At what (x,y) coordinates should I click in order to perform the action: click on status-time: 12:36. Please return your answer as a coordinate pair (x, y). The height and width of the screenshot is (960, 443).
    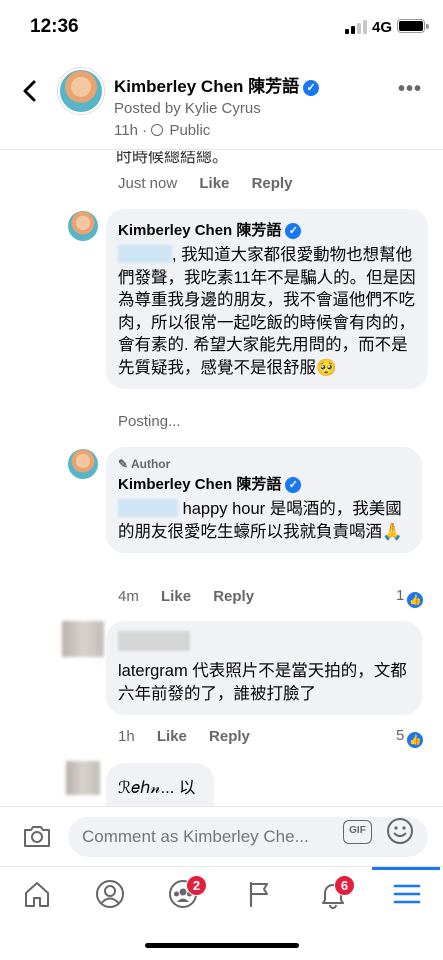
    Looking at the image, I should click on (54, 26).